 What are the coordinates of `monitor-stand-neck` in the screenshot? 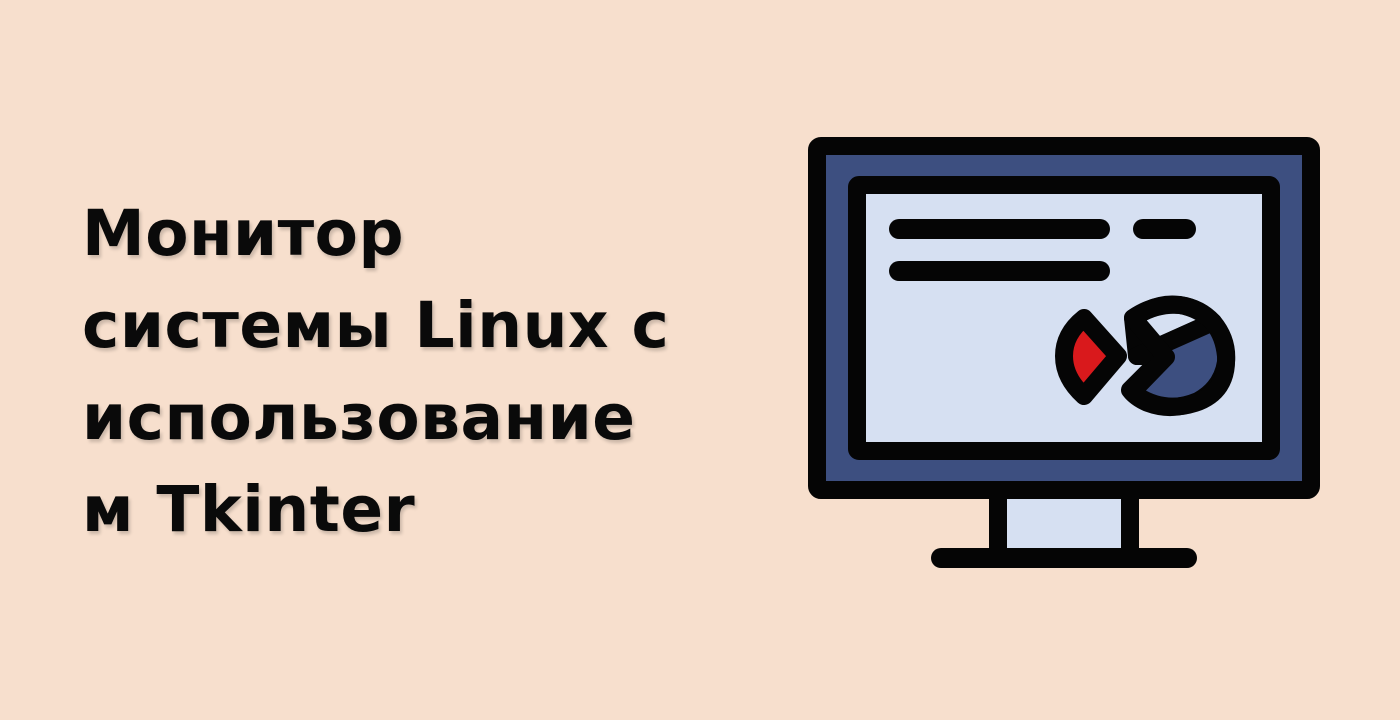 It's located at (1064, 524).